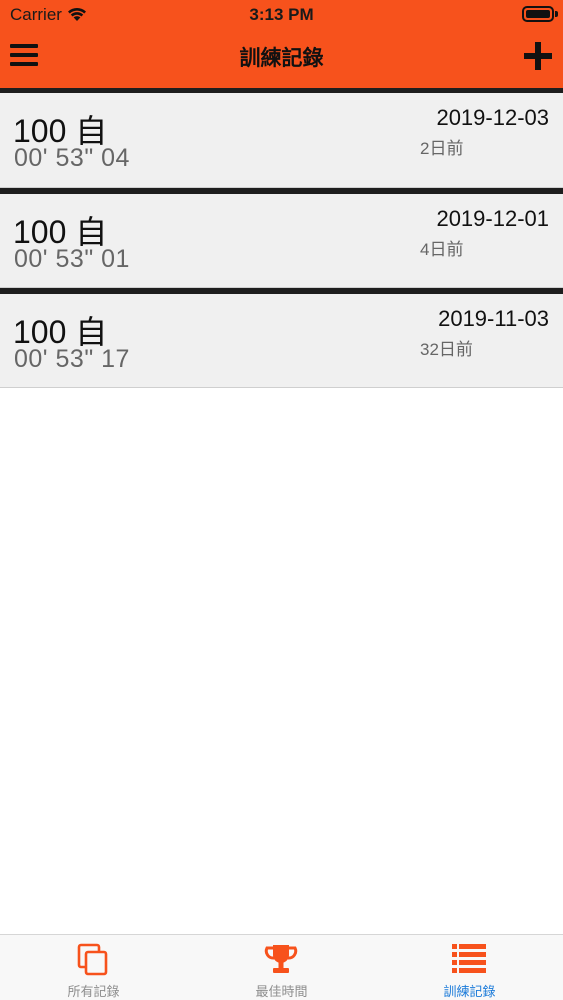  I want to click on tab-training-records: 訓練記錄, so click(469, 967).